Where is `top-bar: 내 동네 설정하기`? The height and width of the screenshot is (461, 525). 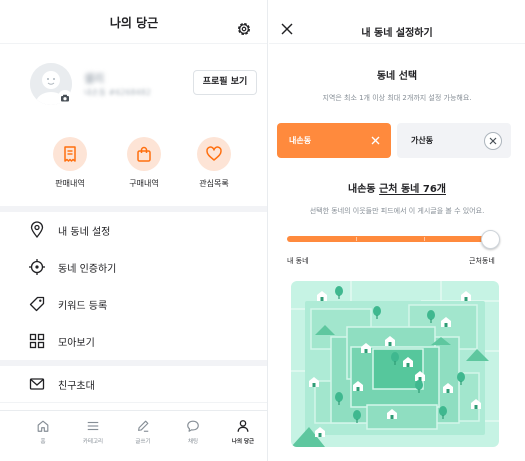 top-bar: 내 동네 설정하기 is located at coordinates (397, 22).